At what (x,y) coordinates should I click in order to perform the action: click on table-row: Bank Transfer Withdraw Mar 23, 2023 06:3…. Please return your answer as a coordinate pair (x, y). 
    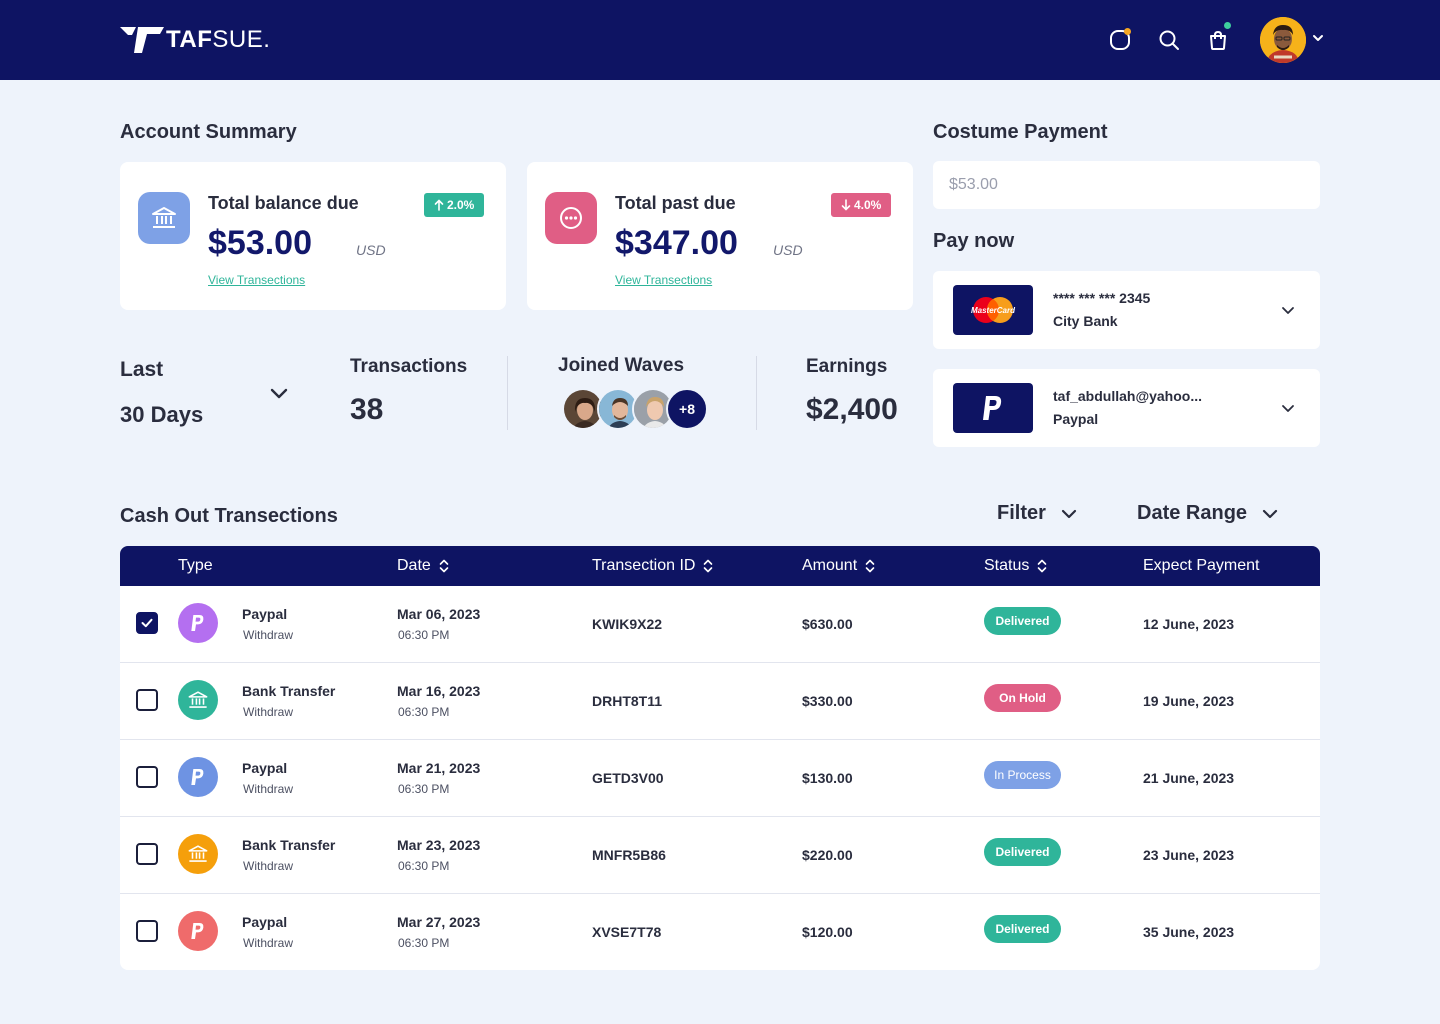
    Looking at the image, I should click on (720, 855).